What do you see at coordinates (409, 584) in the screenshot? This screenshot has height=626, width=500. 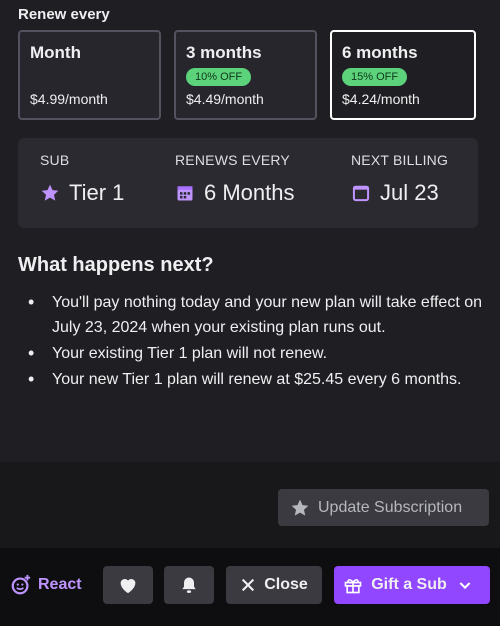 I see `gift-a-sub-label: Gift a Sub` at bounding box center [409, 584].